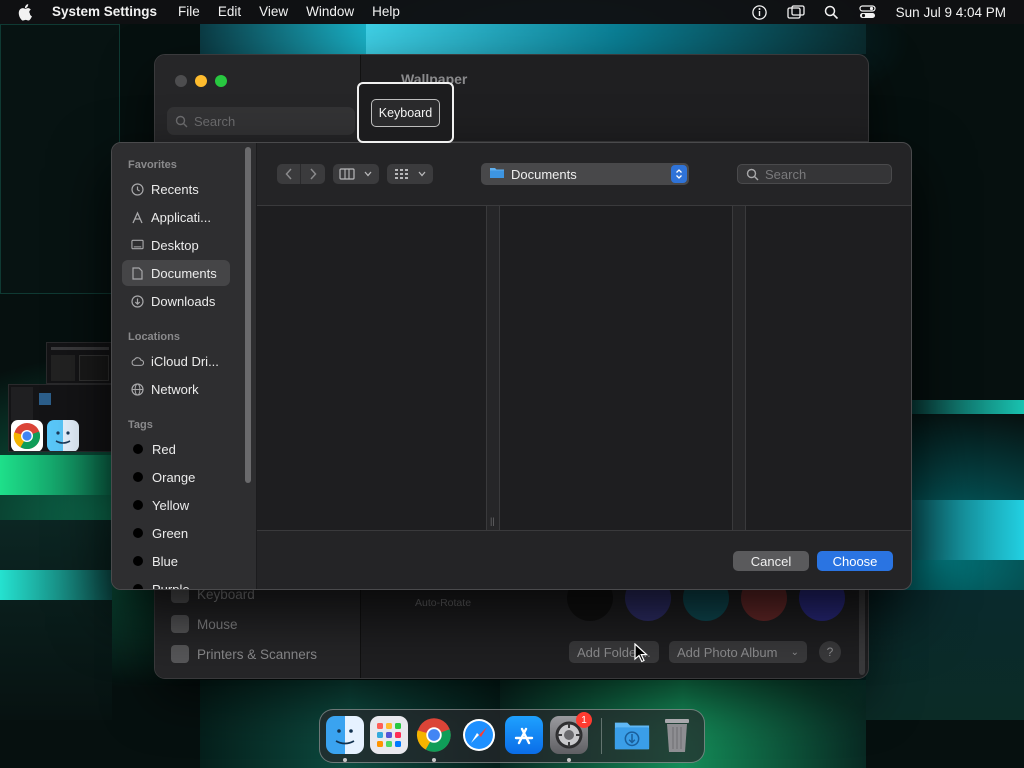 The image size is (1024, 768). Describe the element at coordinates (814, 174) in the screenshot. I see `sheet-search-field: Search` at that location.